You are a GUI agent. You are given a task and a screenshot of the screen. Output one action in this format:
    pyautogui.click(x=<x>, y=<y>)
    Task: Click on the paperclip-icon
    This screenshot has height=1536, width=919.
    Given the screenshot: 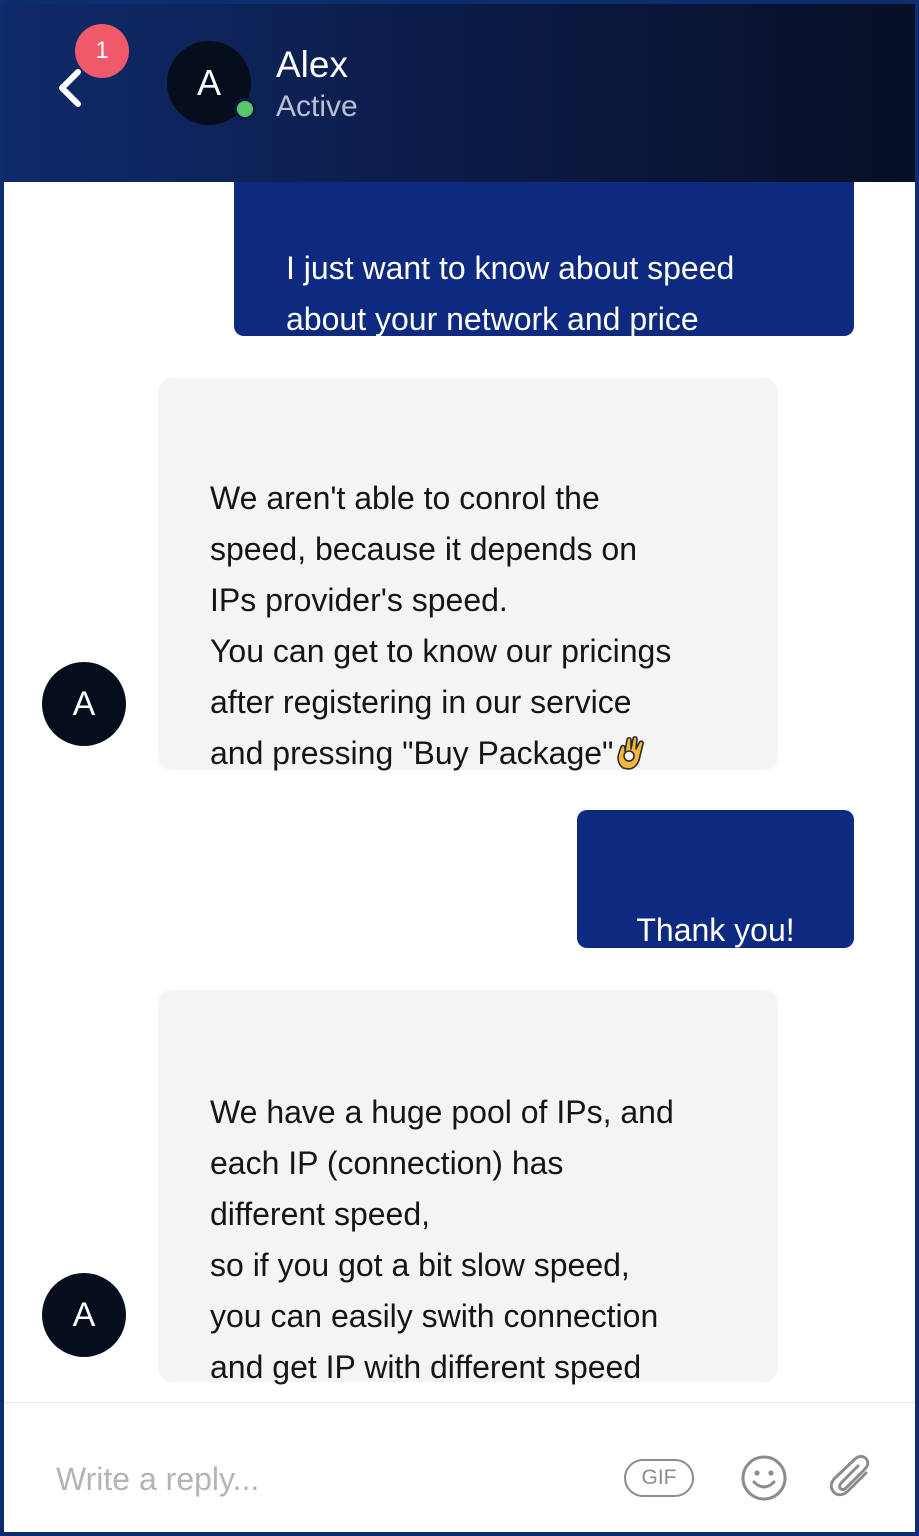 What is the action you would take?
    pyautogui.click(x=849, y=1476)
    